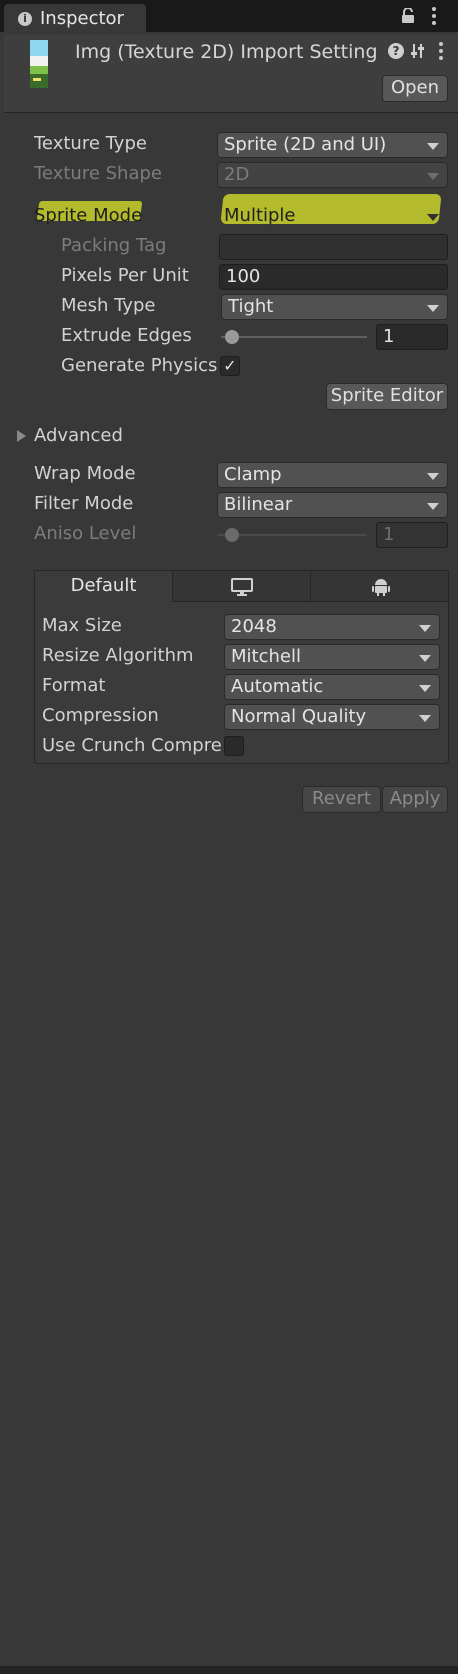  I want to click on generate-physics-label: Generate Physics, so click(139, 365).